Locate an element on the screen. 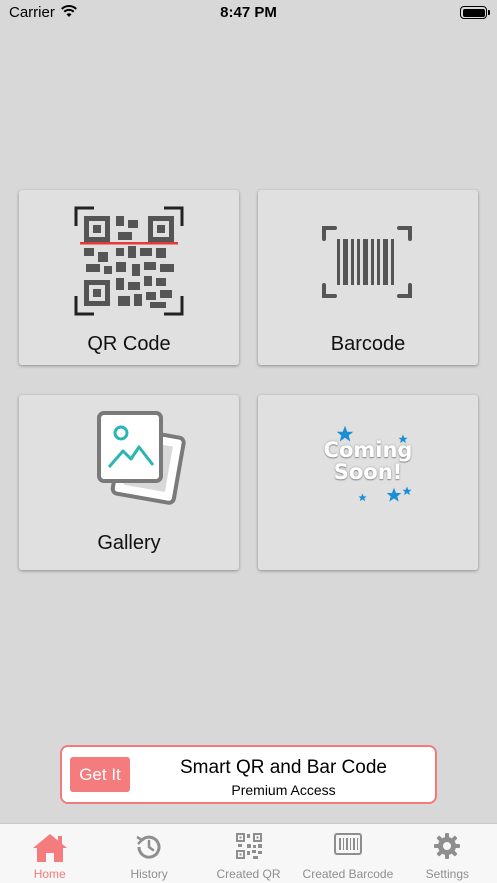 The width and height of the screenshot is (497, 883). tab-home: Home is located at coordinates (49, 853).